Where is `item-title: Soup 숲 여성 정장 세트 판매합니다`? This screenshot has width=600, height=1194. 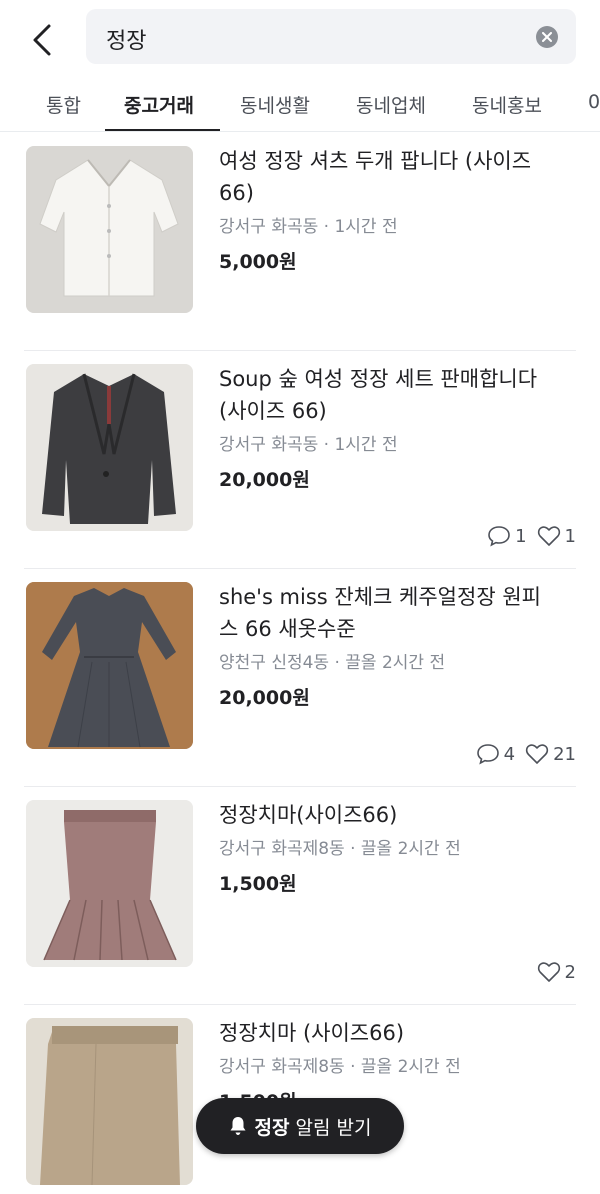
item-title: Soup 숲 여성 정장 세트 판매합니다 is located at coordinates (378, 379).